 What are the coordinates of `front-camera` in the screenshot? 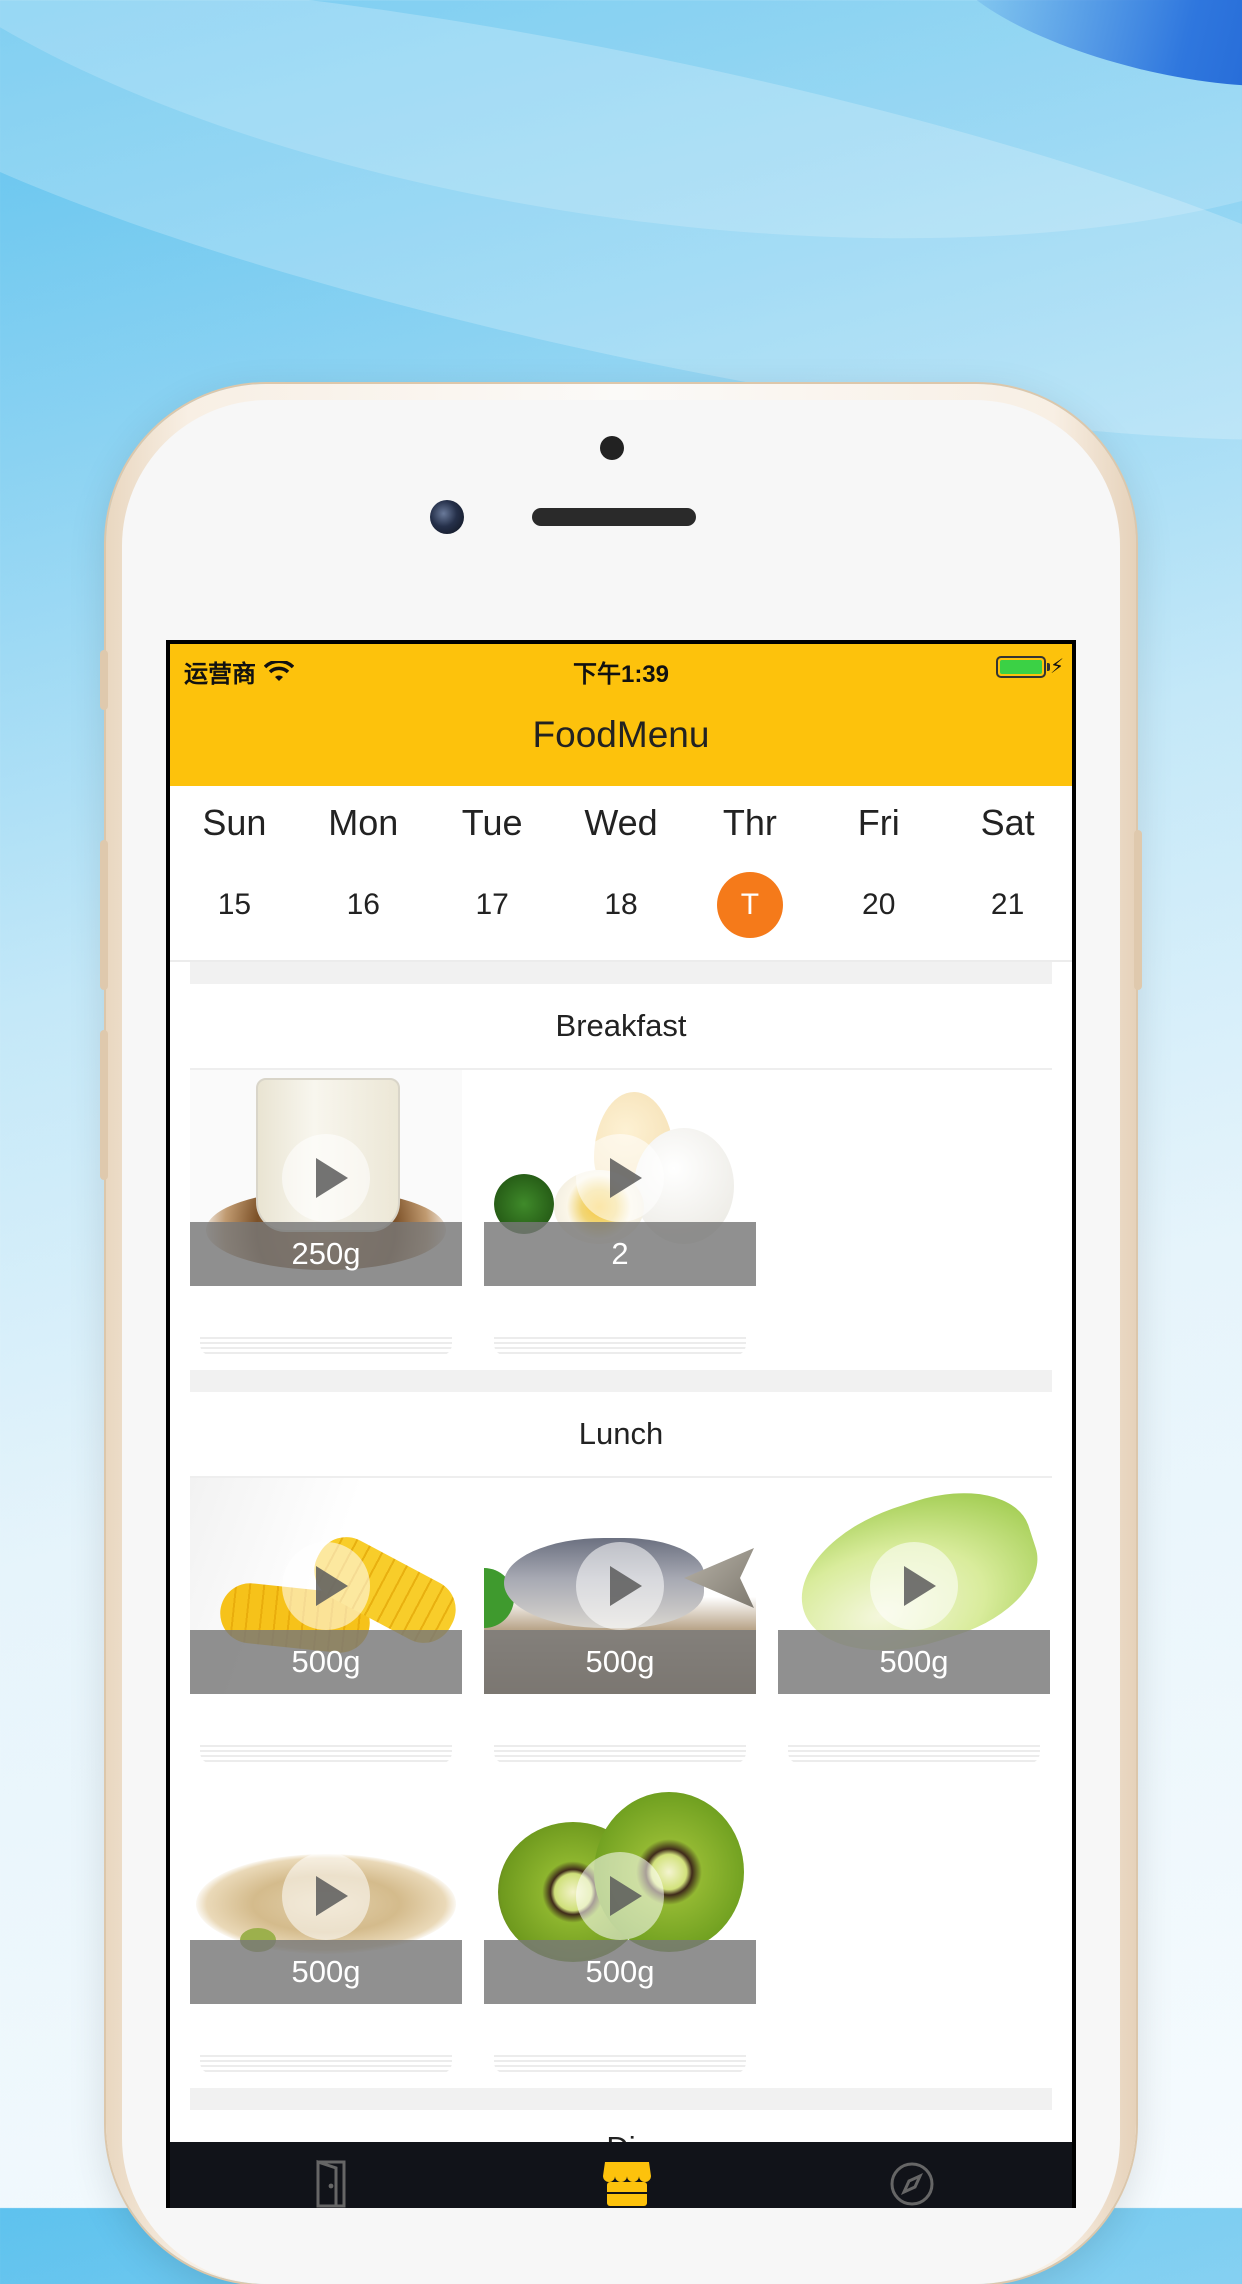 It's located at (447, 517).